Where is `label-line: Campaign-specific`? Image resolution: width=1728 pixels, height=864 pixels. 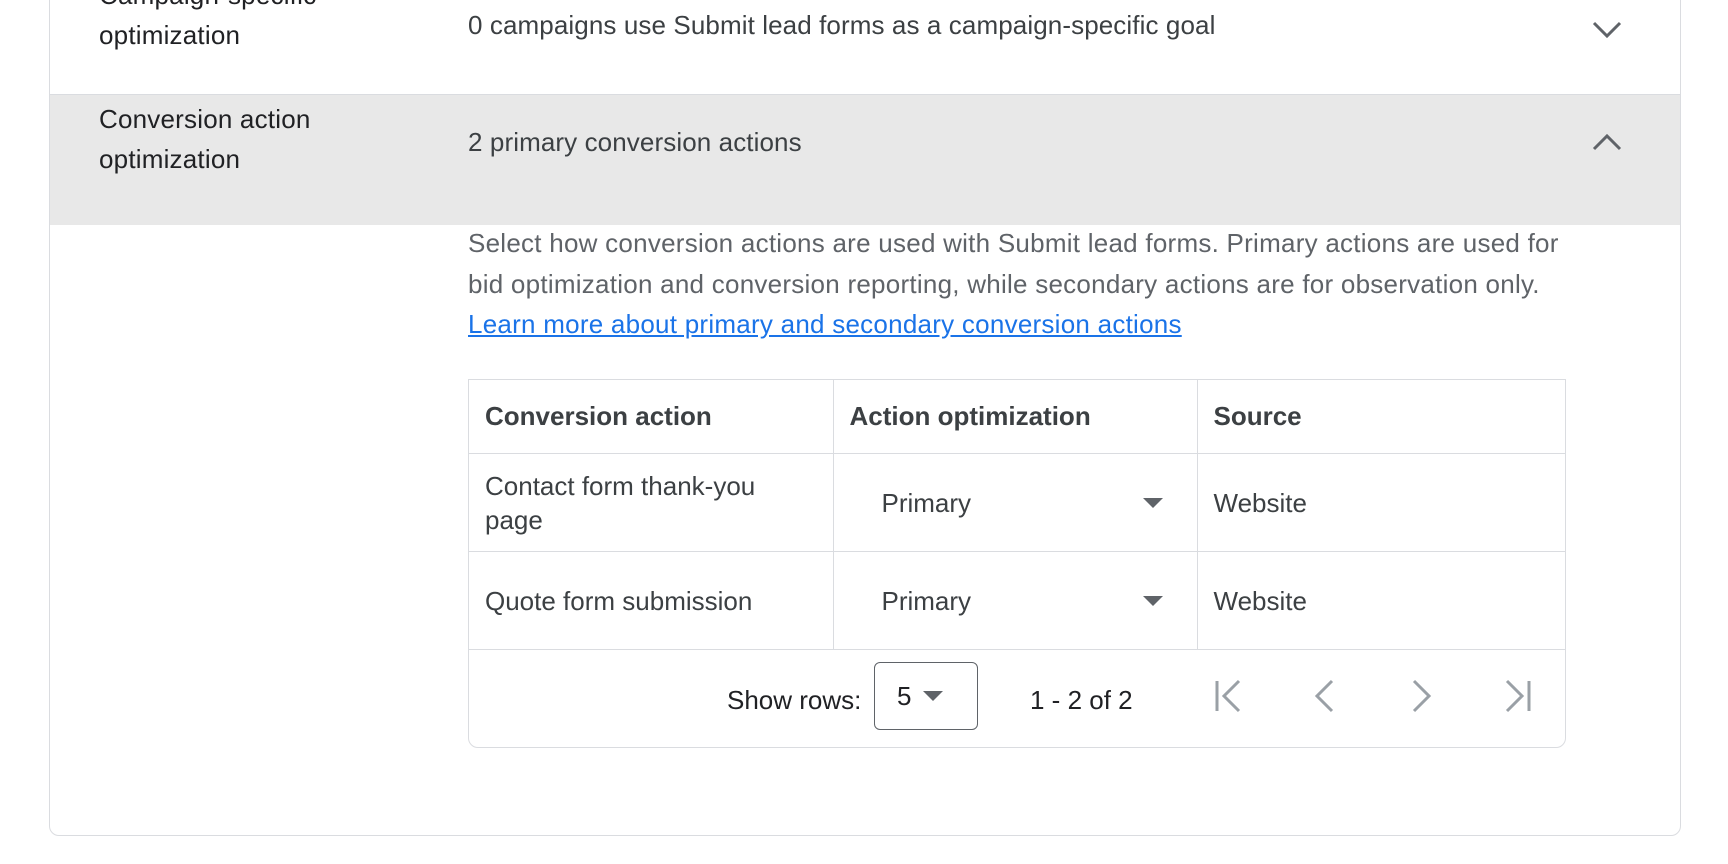 label-line: Campaign-specific is located at coordinates (207, 7).